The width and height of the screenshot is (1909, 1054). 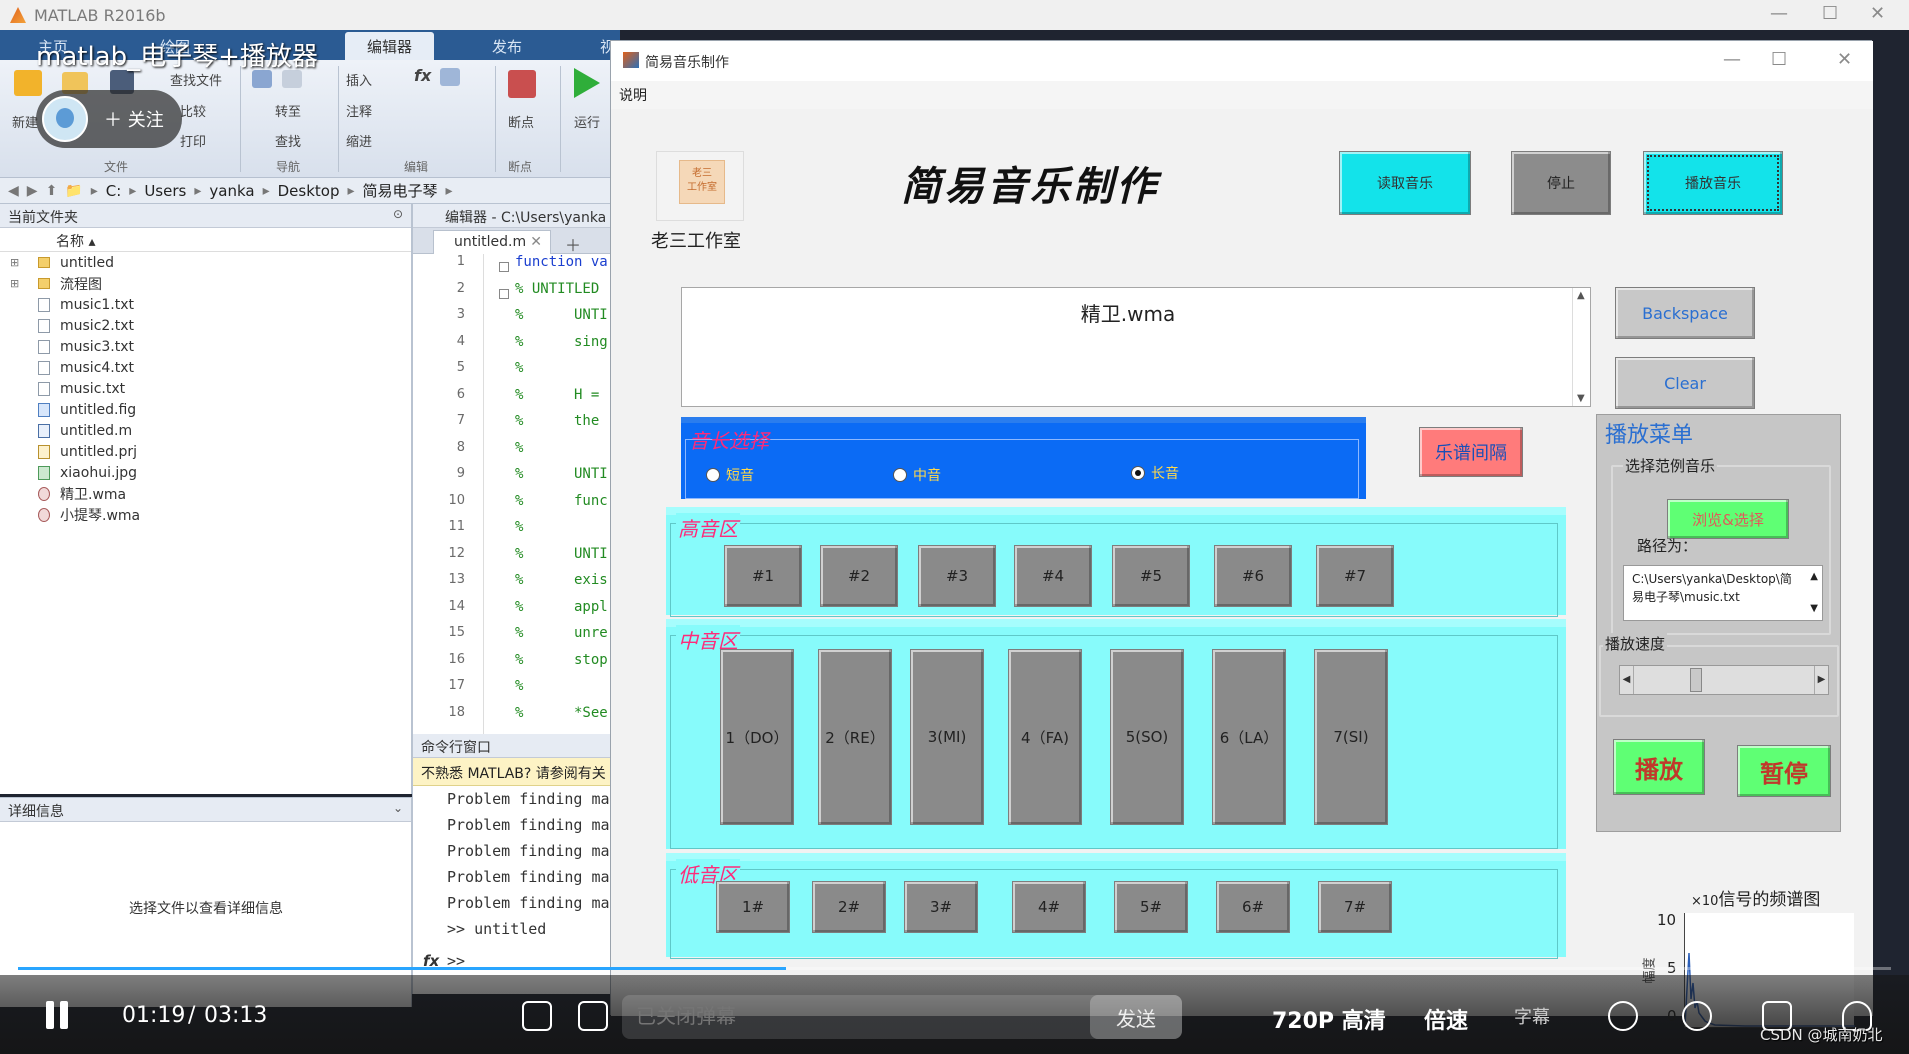 What do you see at coordinates (1814, 609) in the screenshot?
I see `path-scroll-down-icon: ▼` at bounding box center [1814, 609].